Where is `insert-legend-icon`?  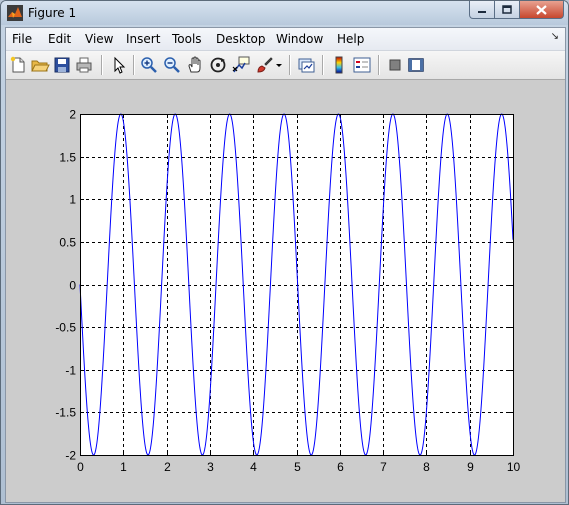
insert-legend-icon is located at coordinates (362, 65).